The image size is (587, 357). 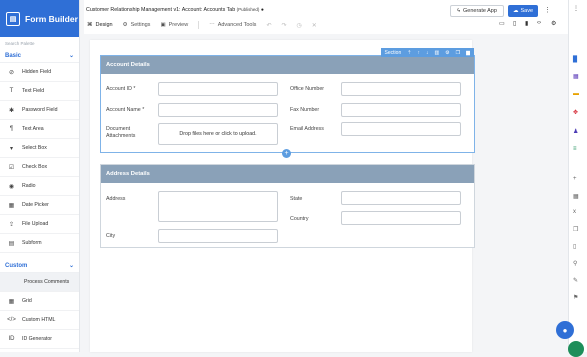 What do you see at coordinates (39, 56) in the screenshot?
I see `category-basic: Basic ⌄` at bounding box center [39, 56].